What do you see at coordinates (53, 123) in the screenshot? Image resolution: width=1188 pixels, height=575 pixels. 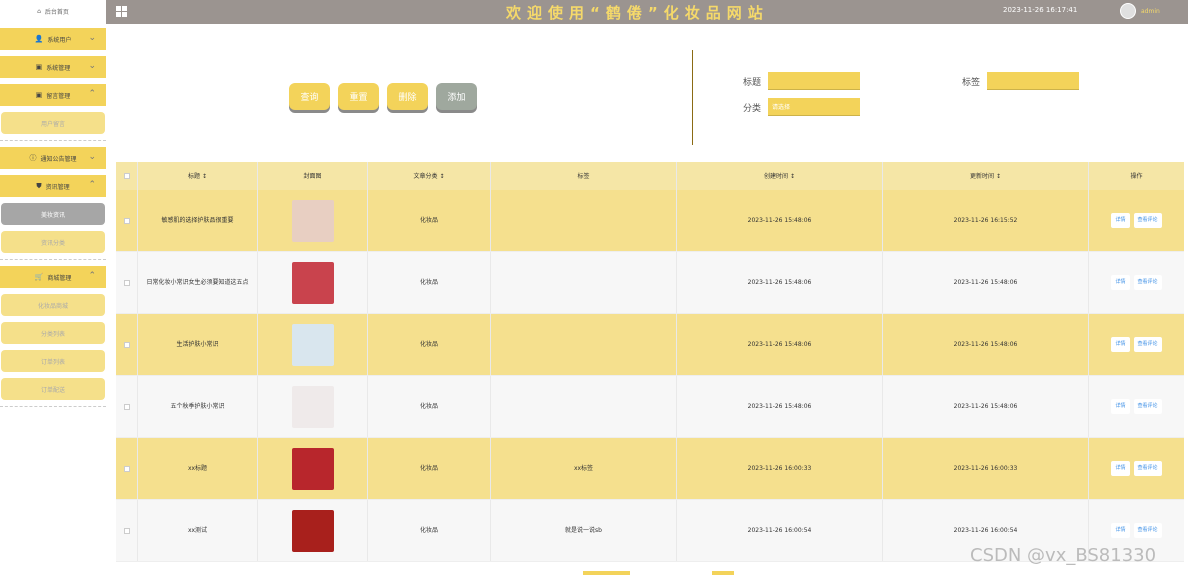 I see `sidebar-item-user-messages: 用户留言` at bounding box center [53, 123].